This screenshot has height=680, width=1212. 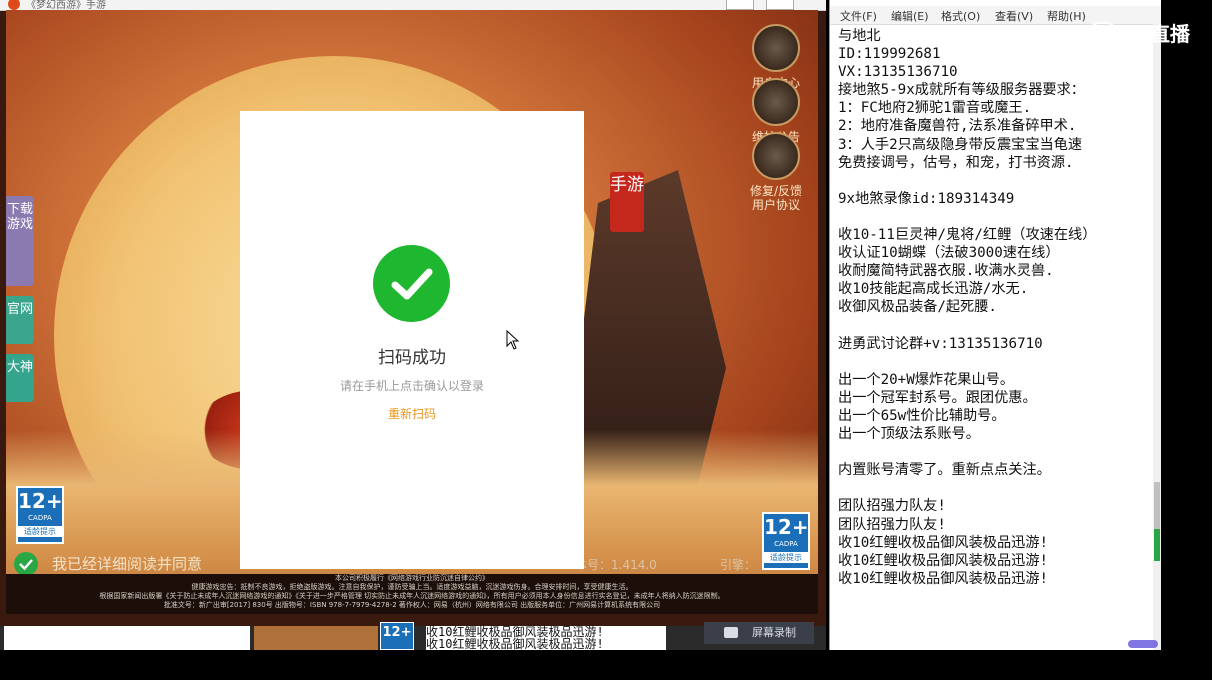 What do you see at coordinates (397, 636) in the screenshot?
I see `taskbar-cadpa-badge: 12+` at bounding box center [397, 636].